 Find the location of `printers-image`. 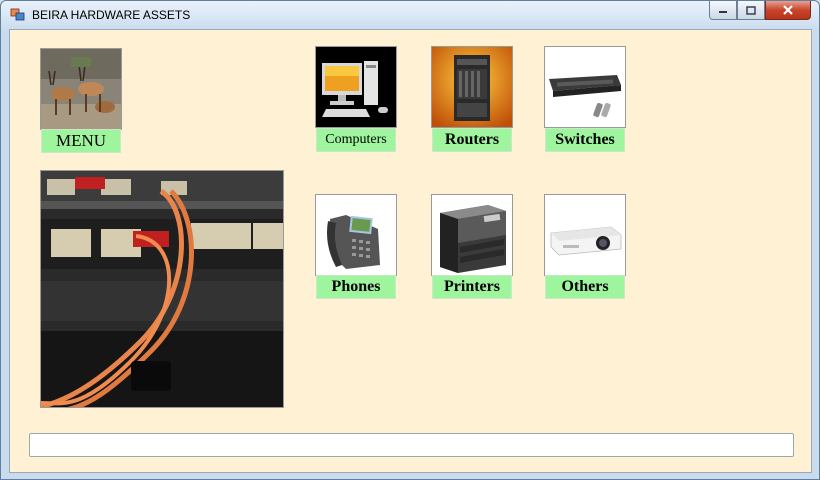

printers-image is located at coordinates (472, 235).